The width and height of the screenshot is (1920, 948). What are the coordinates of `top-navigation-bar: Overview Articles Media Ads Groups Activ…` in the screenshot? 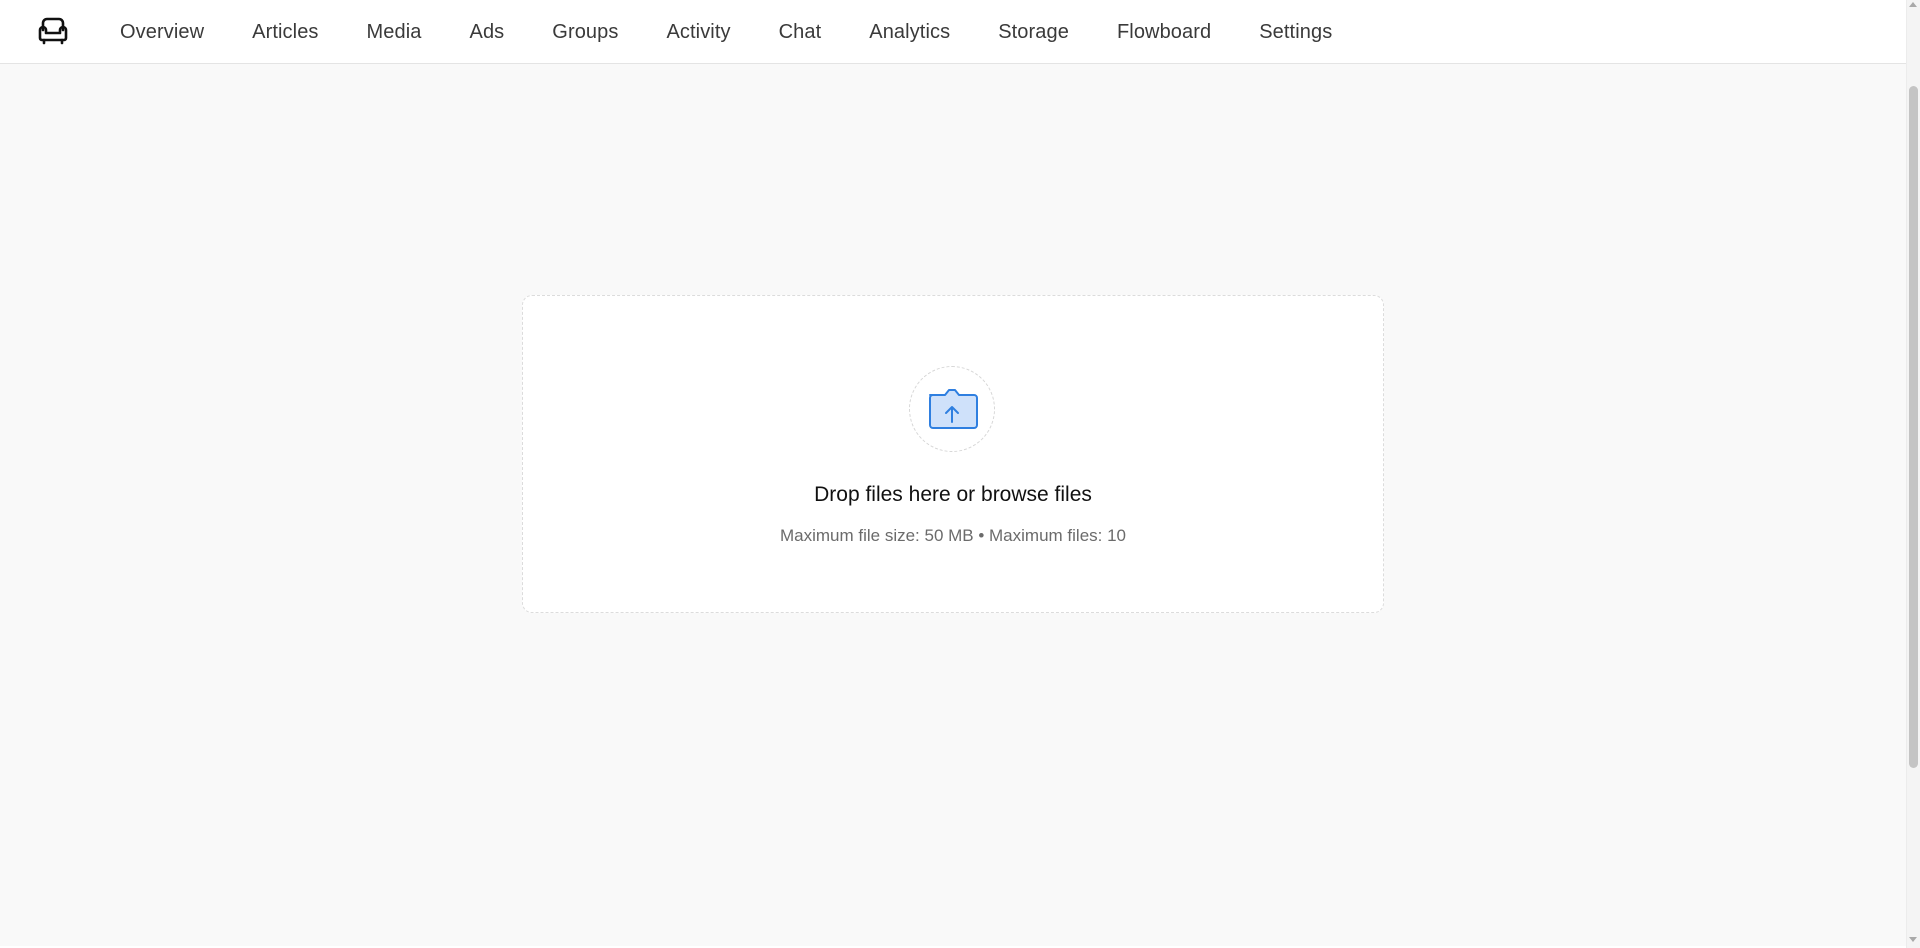 It's located at (953, 32).